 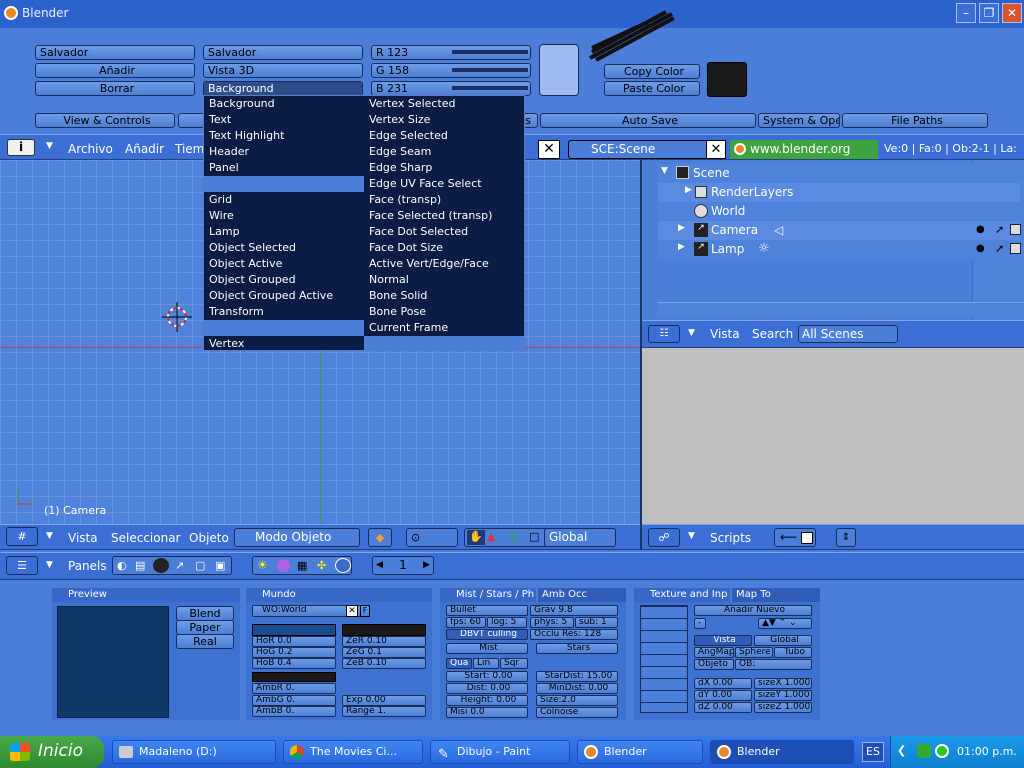 What do you see at coordinates (384, 700) in the screenshot?
I see `exp-slider: Exp 0.00` at bounding box center [384, 700].